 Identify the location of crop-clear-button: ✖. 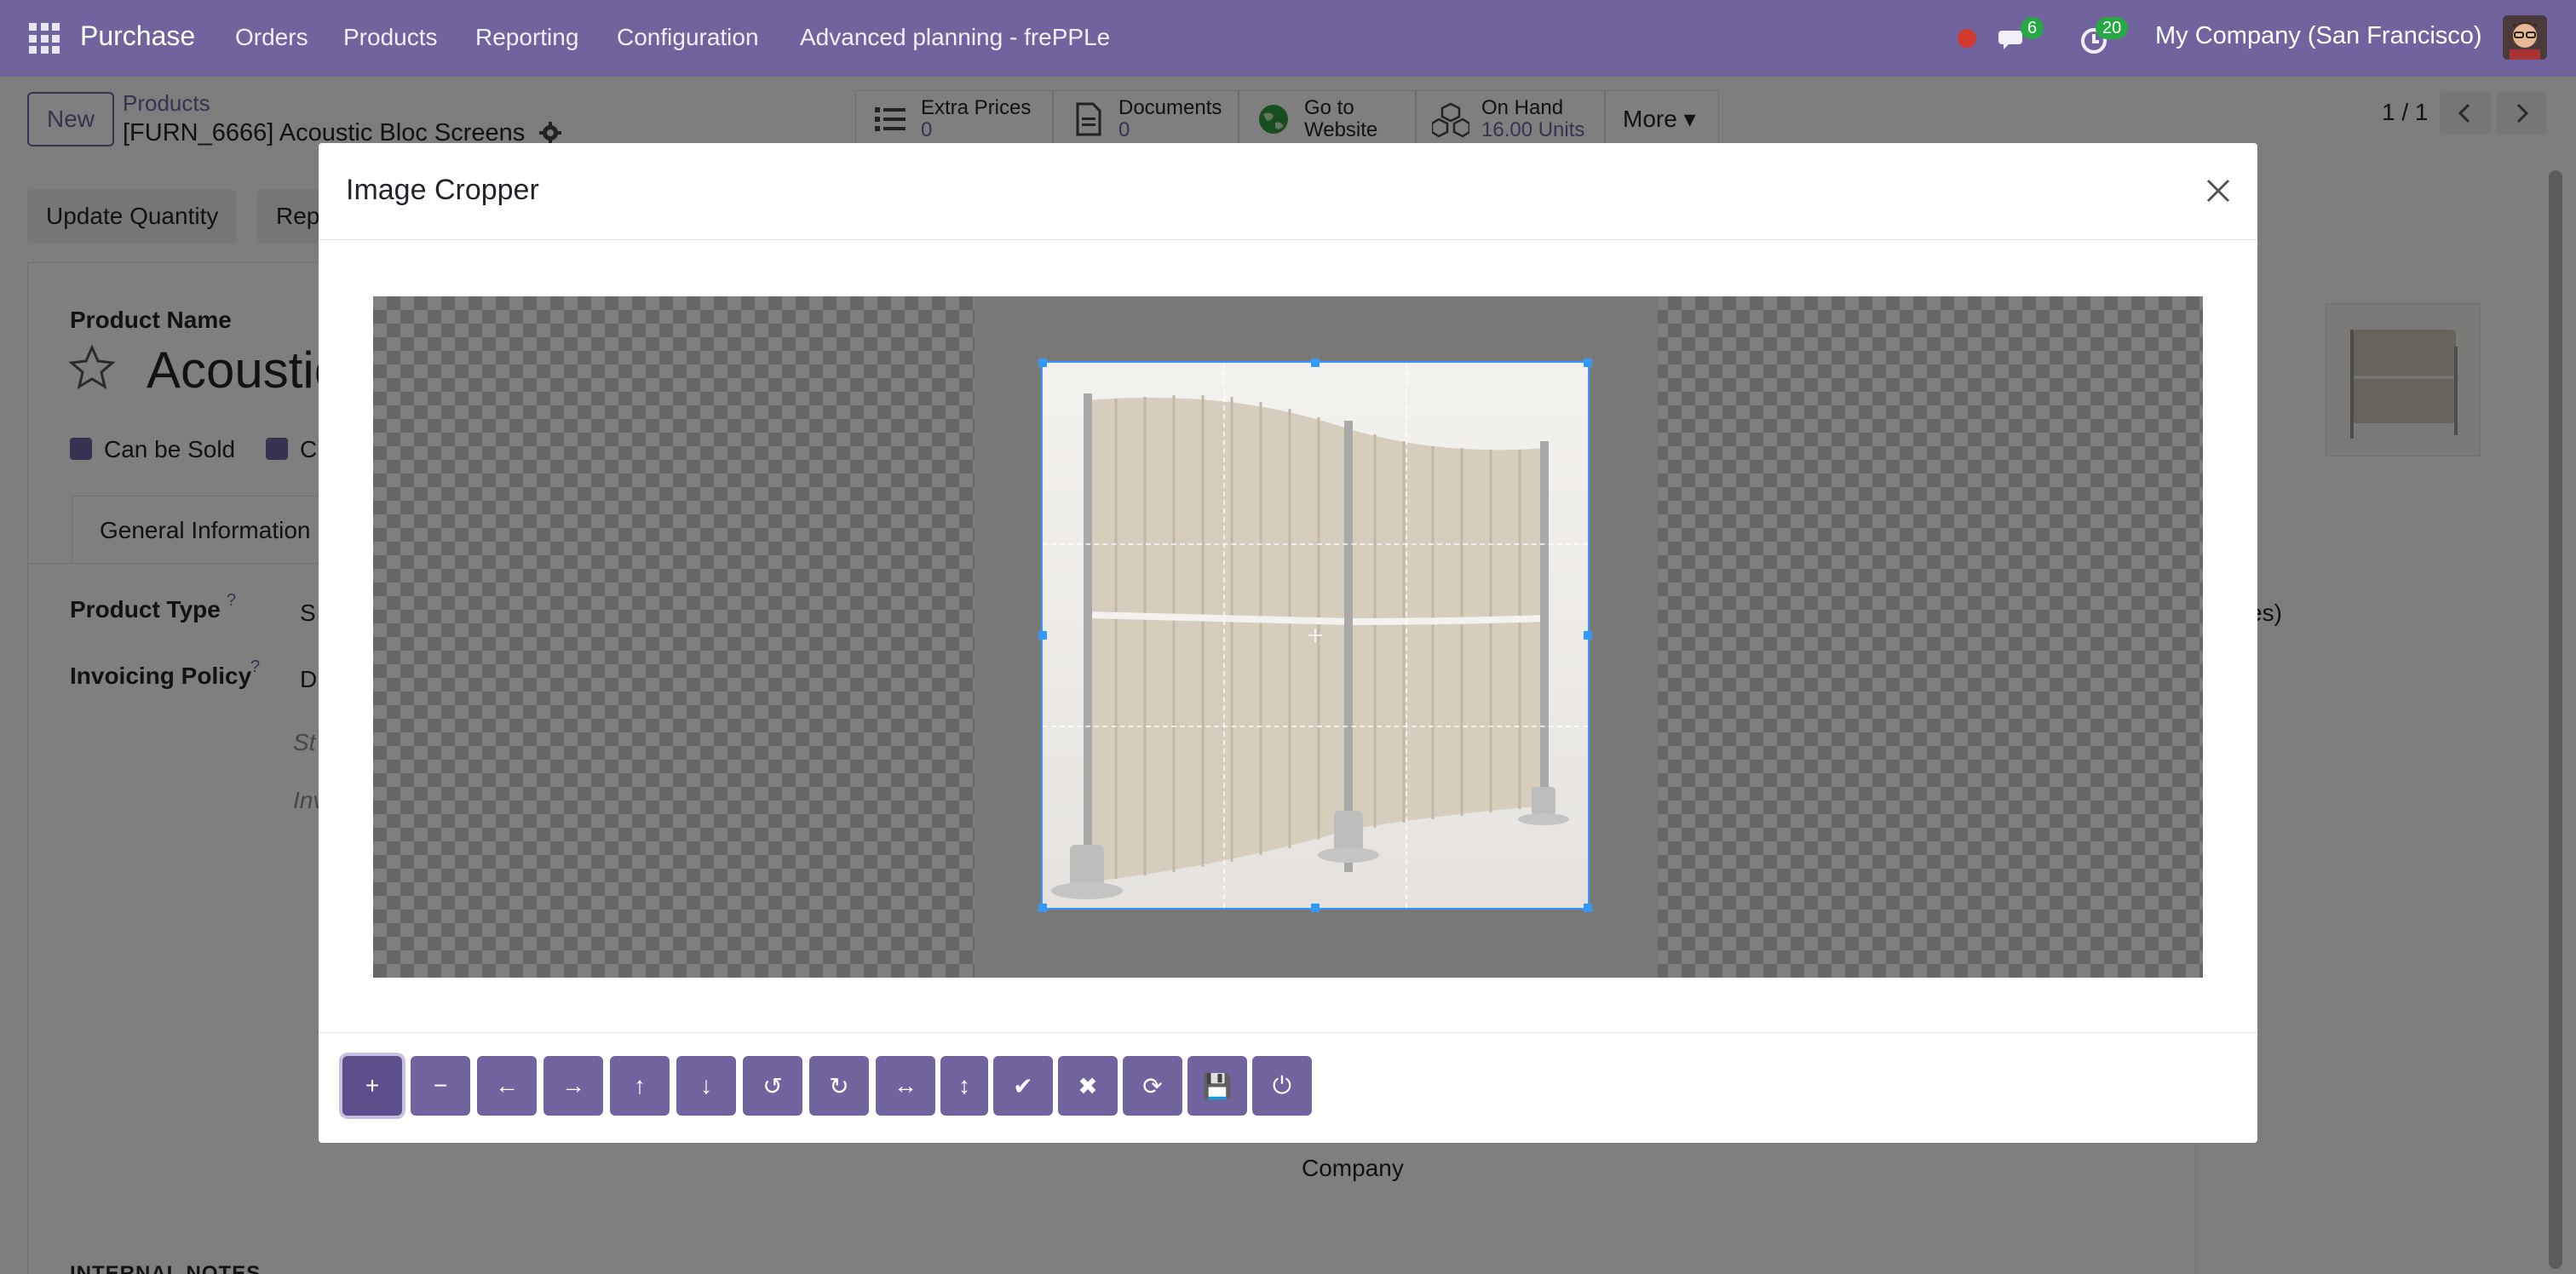
(1088, 1086).